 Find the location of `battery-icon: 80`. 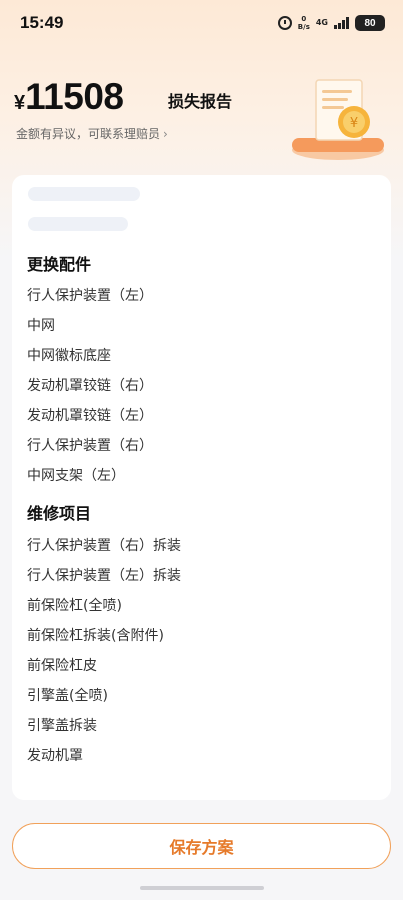

battery-icon: 80 is located at coordinates (370, 23).